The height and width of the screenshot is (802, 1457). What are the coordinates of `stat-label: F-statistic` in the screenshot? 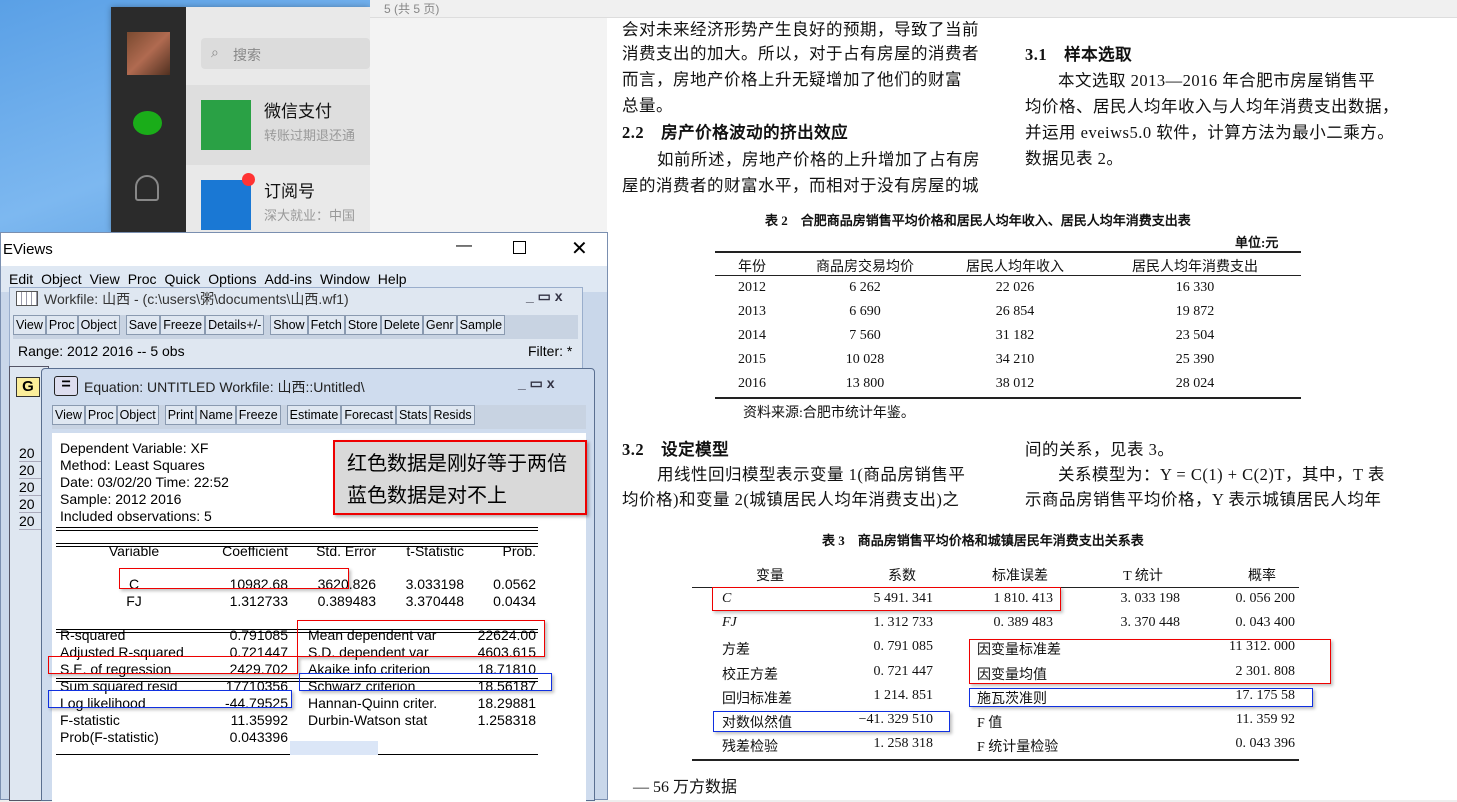 It's located at (90, 720).